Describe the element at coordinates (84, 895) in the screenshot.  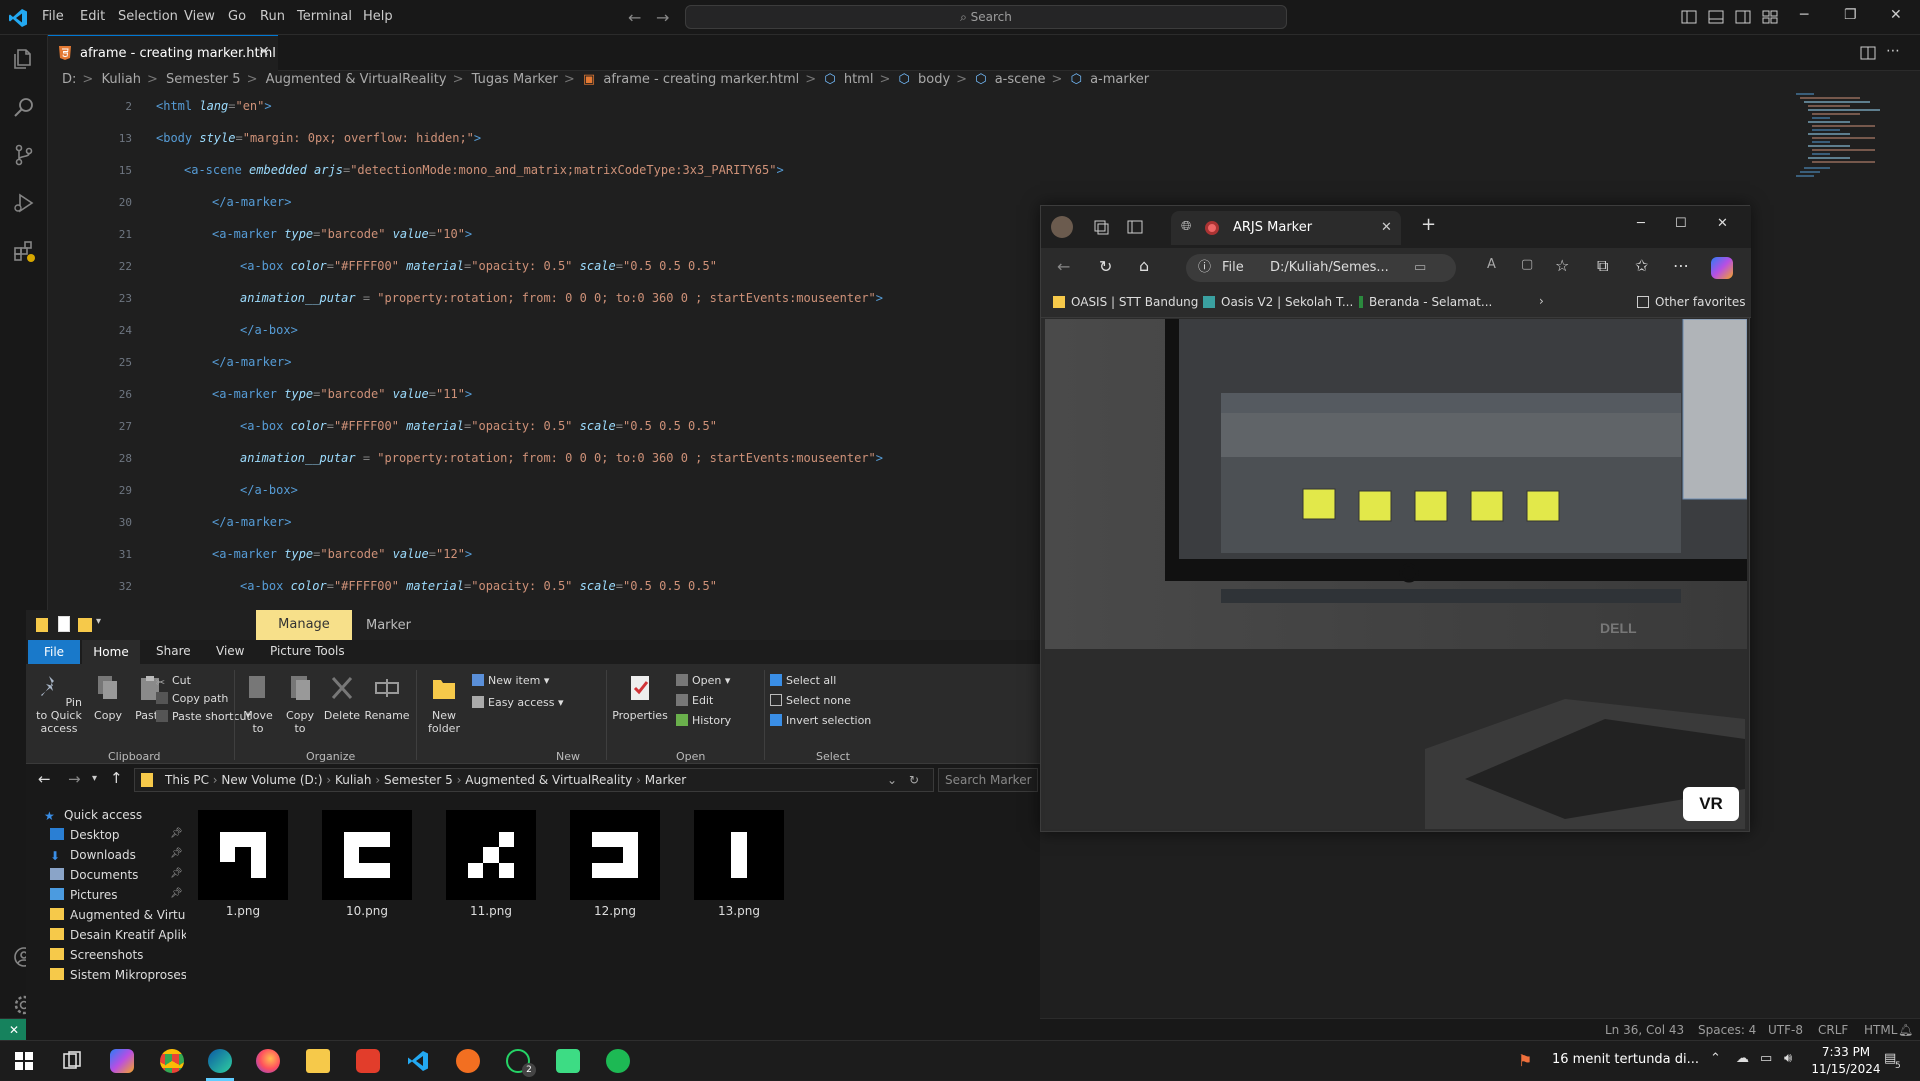
I see `nav-item-pictures: Pictures` at that location.